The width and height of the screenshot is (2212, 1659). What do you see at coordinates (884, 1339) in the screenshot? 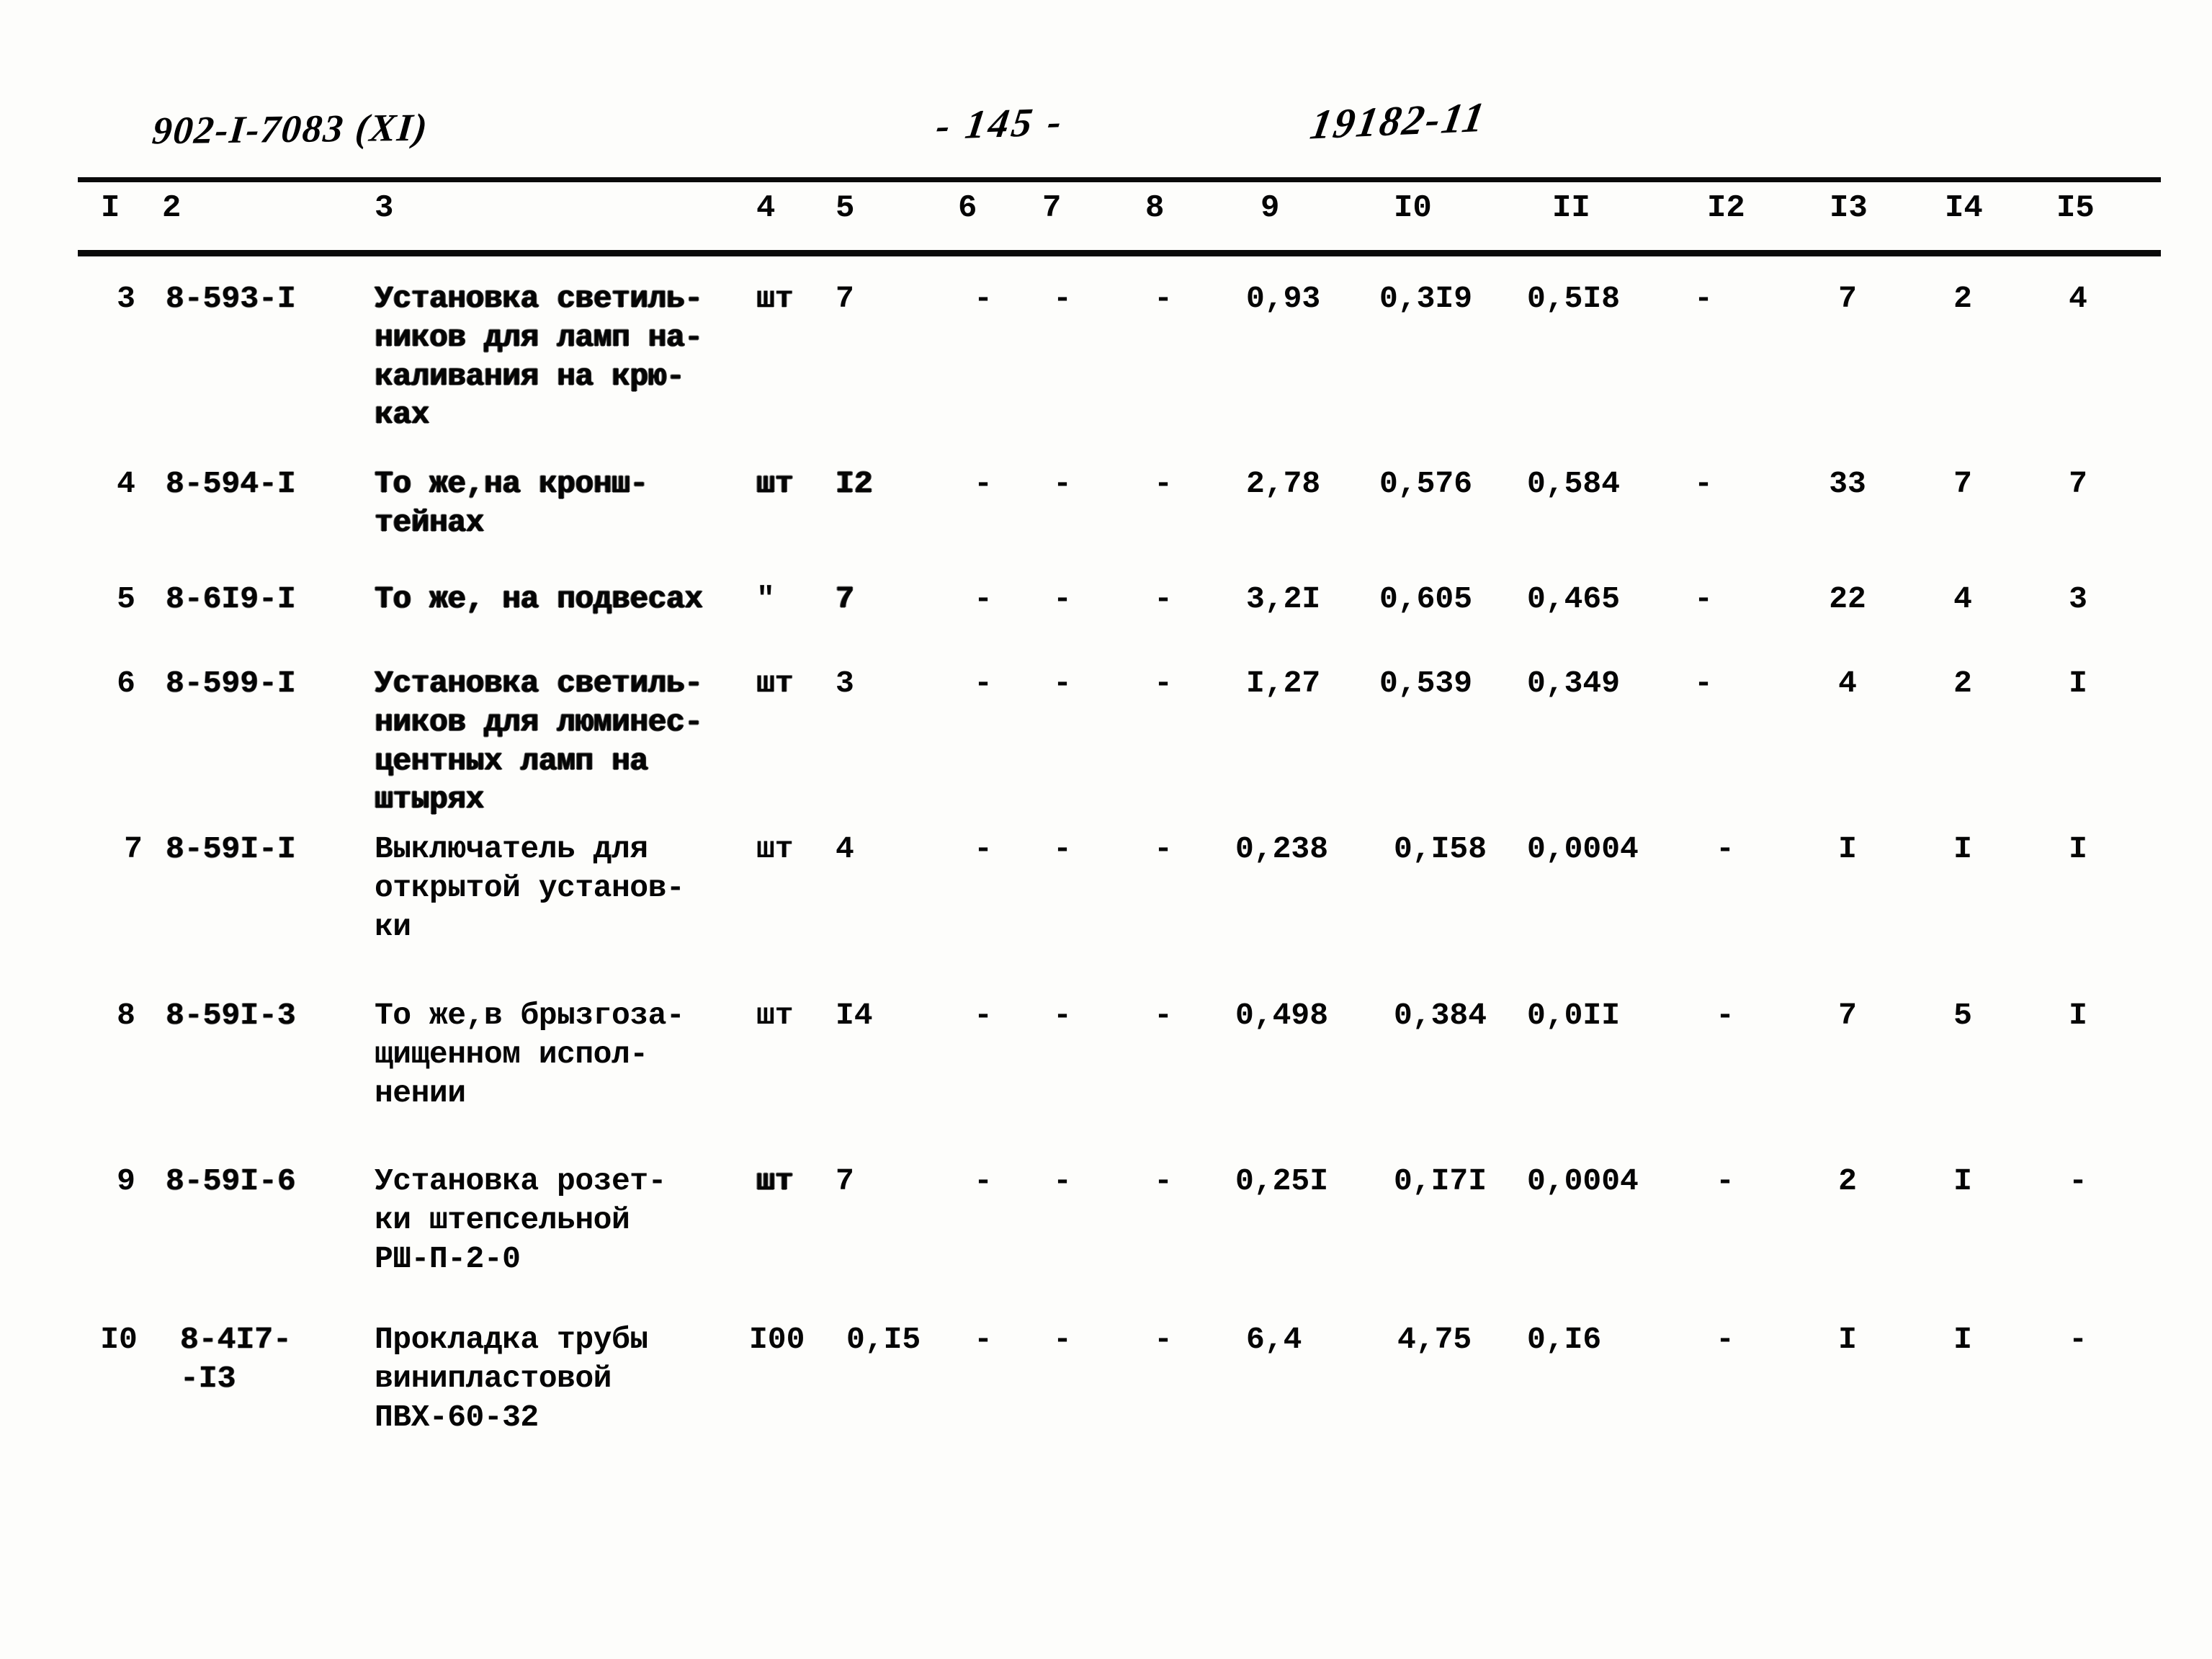
I see `row-quantity: 0,I5` at bounding box center [884, 1339].